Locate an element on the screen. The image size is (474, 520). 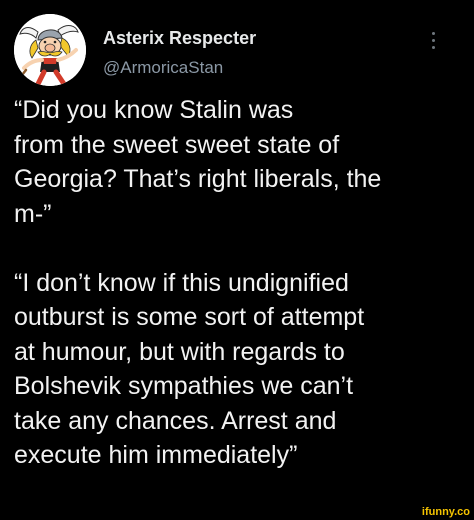
avatar is located at coordinates (50, 50).